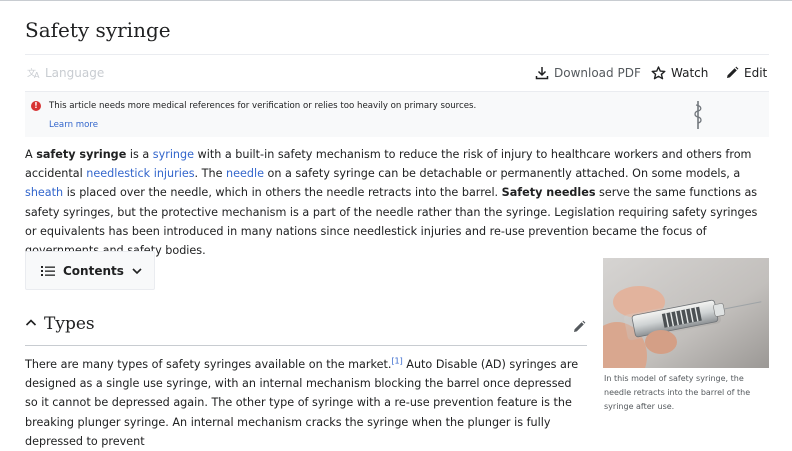  What do you see at coordinates (658, 73) in the screenshot?
I see `star-icon` at bounding box center [658, 73].